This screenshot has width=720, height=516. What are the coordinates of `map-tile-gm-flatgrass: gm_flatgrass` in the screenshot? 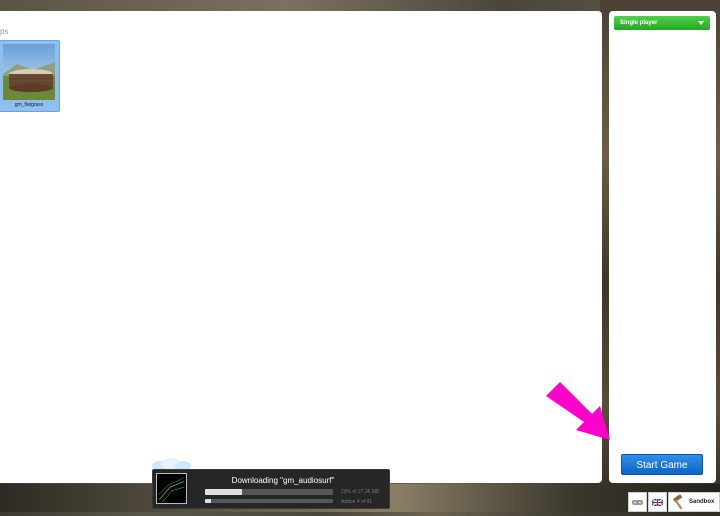 It's located at (30, 76).